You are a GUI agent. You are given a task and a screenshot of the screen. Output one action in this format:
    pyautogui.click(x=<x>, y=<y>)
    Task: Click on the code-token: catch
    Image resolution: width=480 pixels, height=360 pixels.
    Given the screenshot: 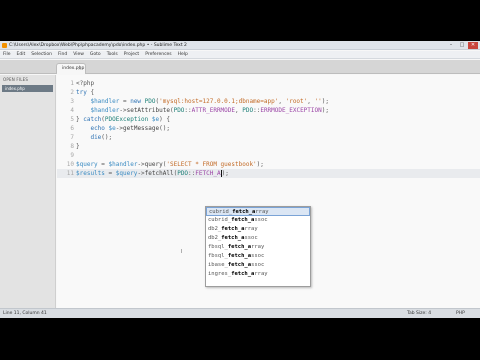 What is the action you would take?
    pyautogui.click(x=92, y=119)
    